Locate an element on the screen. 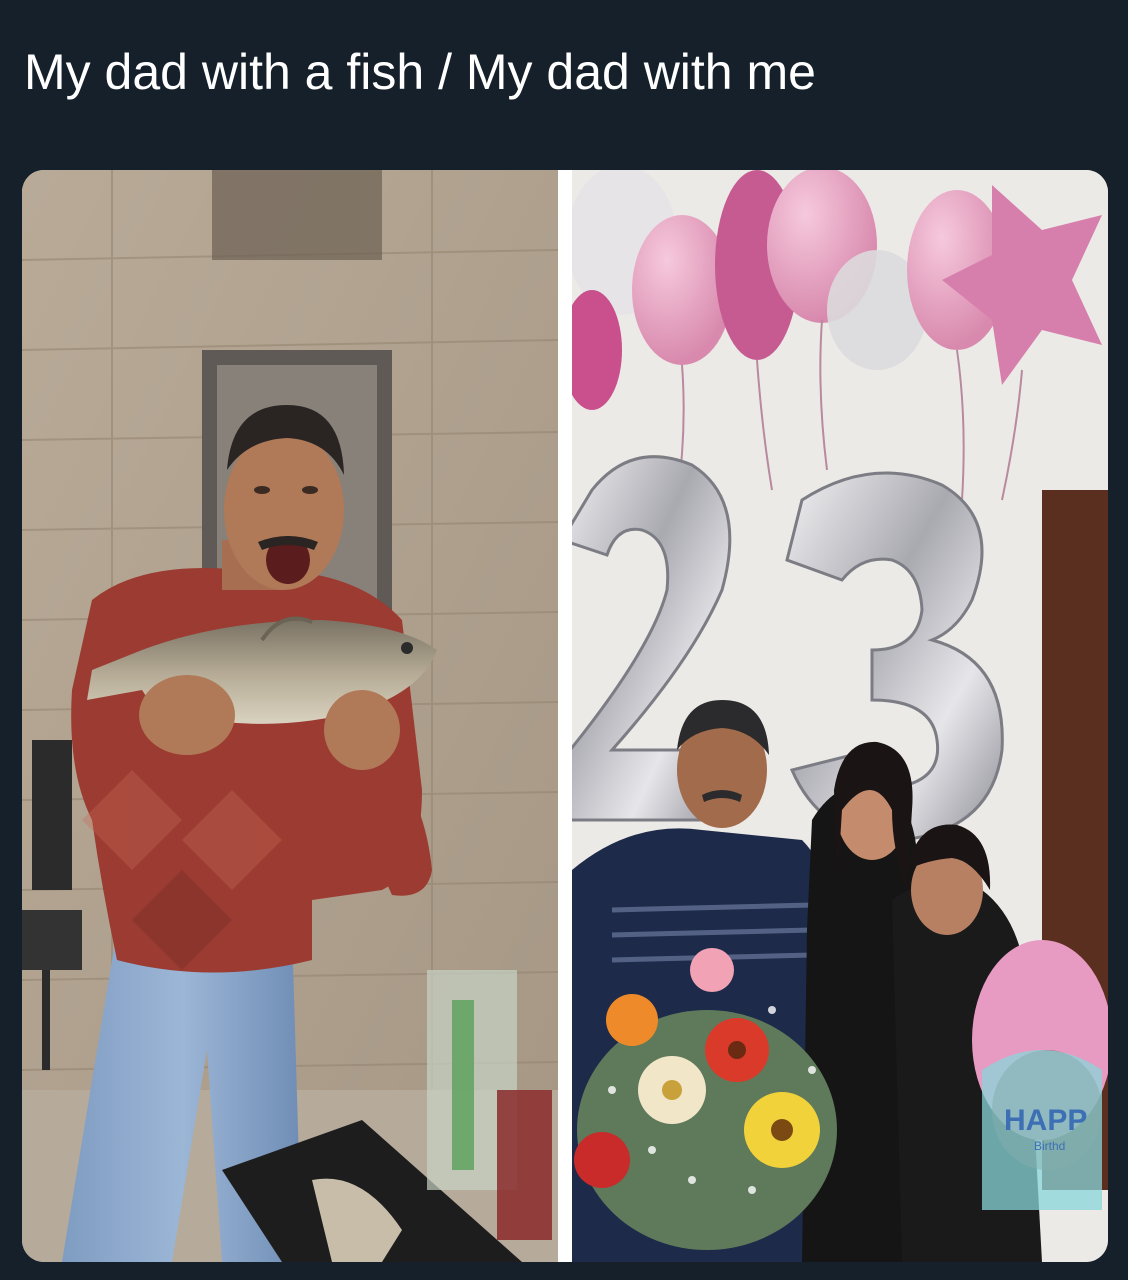 The height and width of the screenshot is (1280, 1128). photo-divider is located at coordinates (565, 716).